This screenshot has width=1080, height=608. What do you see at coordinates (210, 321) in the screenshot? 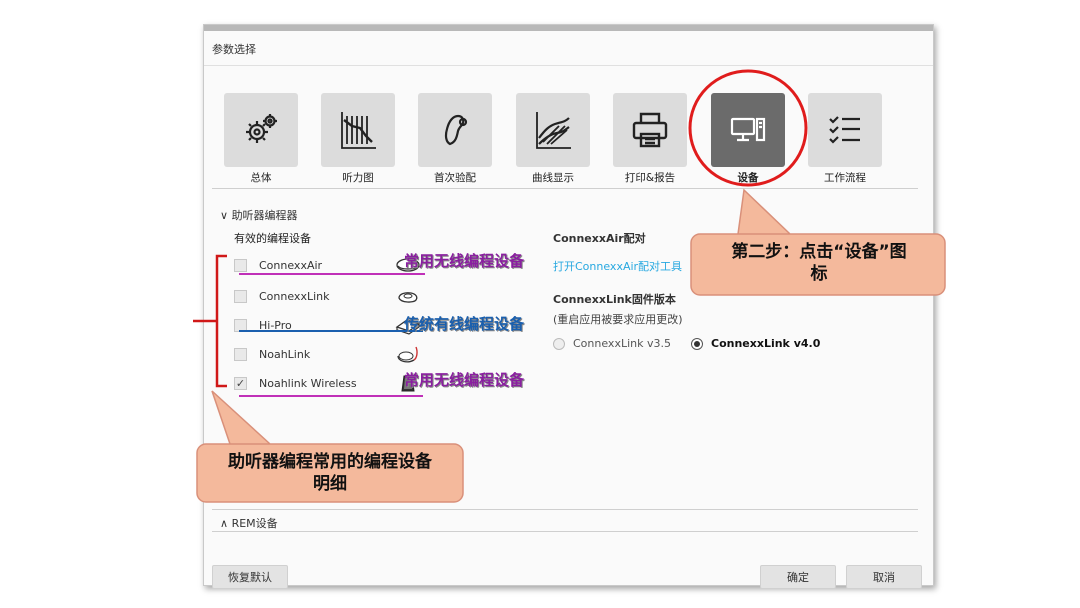
I see `bracket-shape` at bounding box center [210, 321].